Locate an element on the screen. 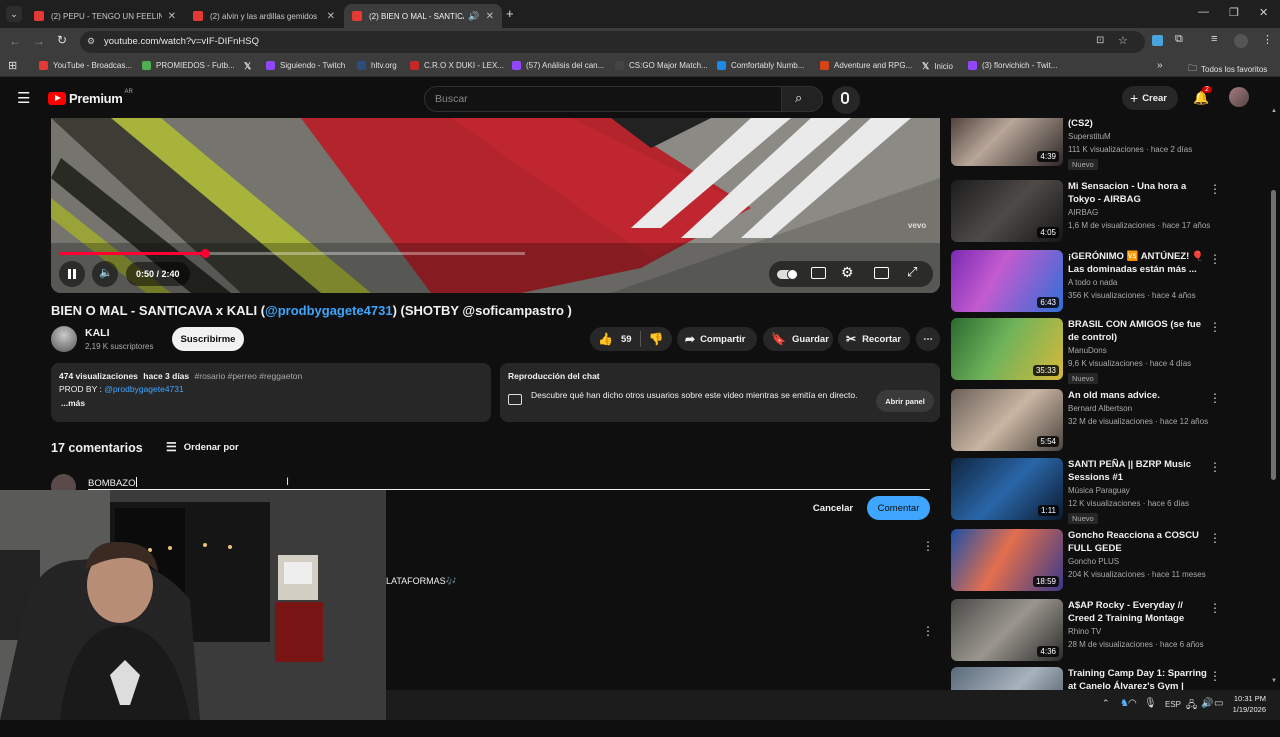  media-control-icon: ≡ is located at coordinates (1214, 39).